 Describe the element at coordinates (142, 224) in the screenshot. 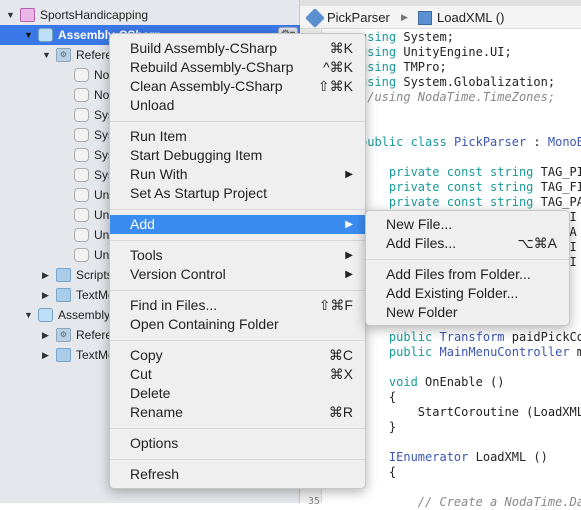

I see `menu-item-label: Add` at that location.